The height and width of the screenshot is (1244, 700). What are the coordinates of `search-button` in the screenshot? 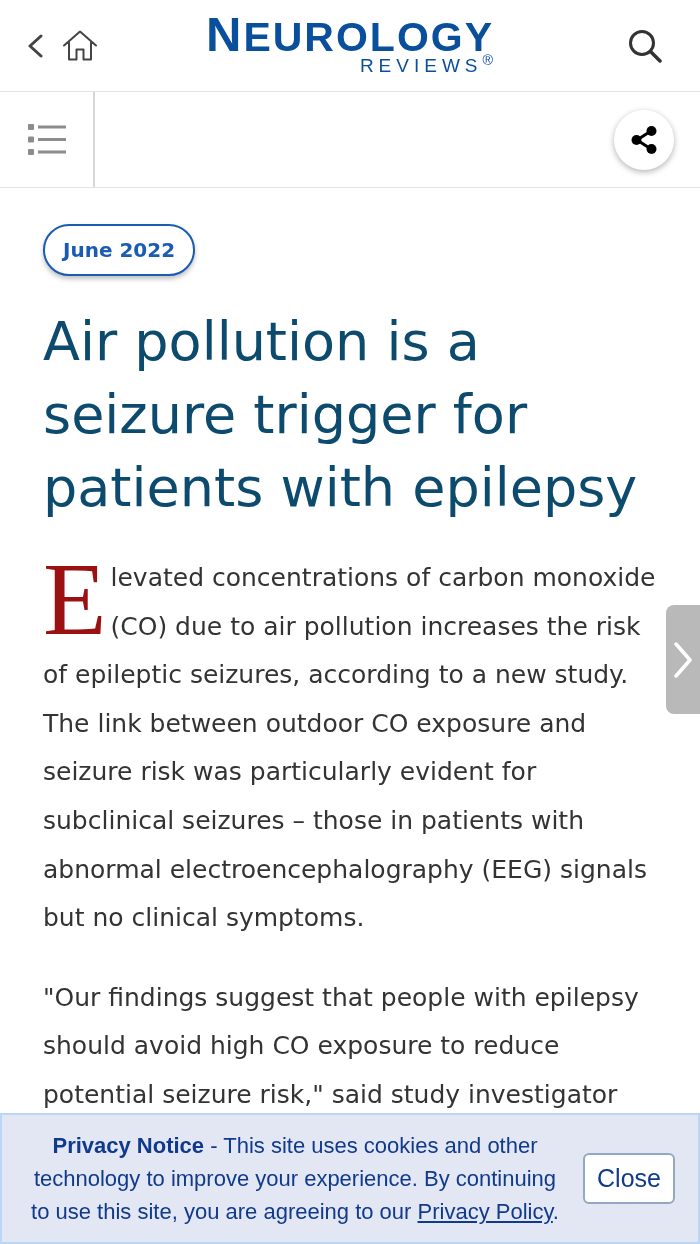 It's located at (645, 45).